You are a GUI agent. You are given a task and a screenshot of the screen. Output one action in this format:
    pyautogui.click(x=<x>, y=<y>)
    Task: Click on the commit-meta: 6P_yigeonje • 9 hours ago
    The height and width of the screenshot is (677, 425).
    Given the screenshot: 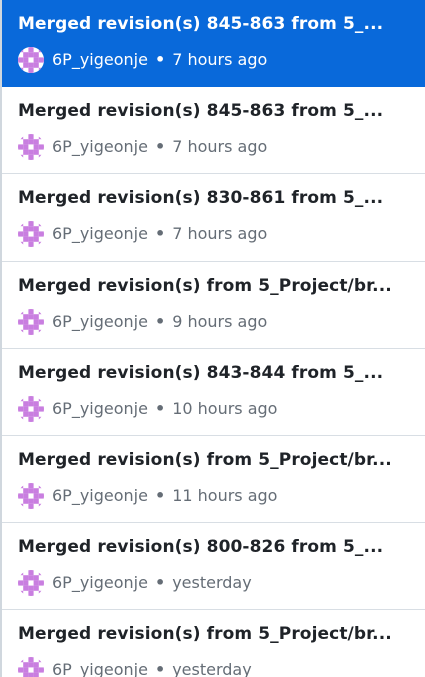 What is the action you would take?
    pyautogui.click(x=215, y=321)
    